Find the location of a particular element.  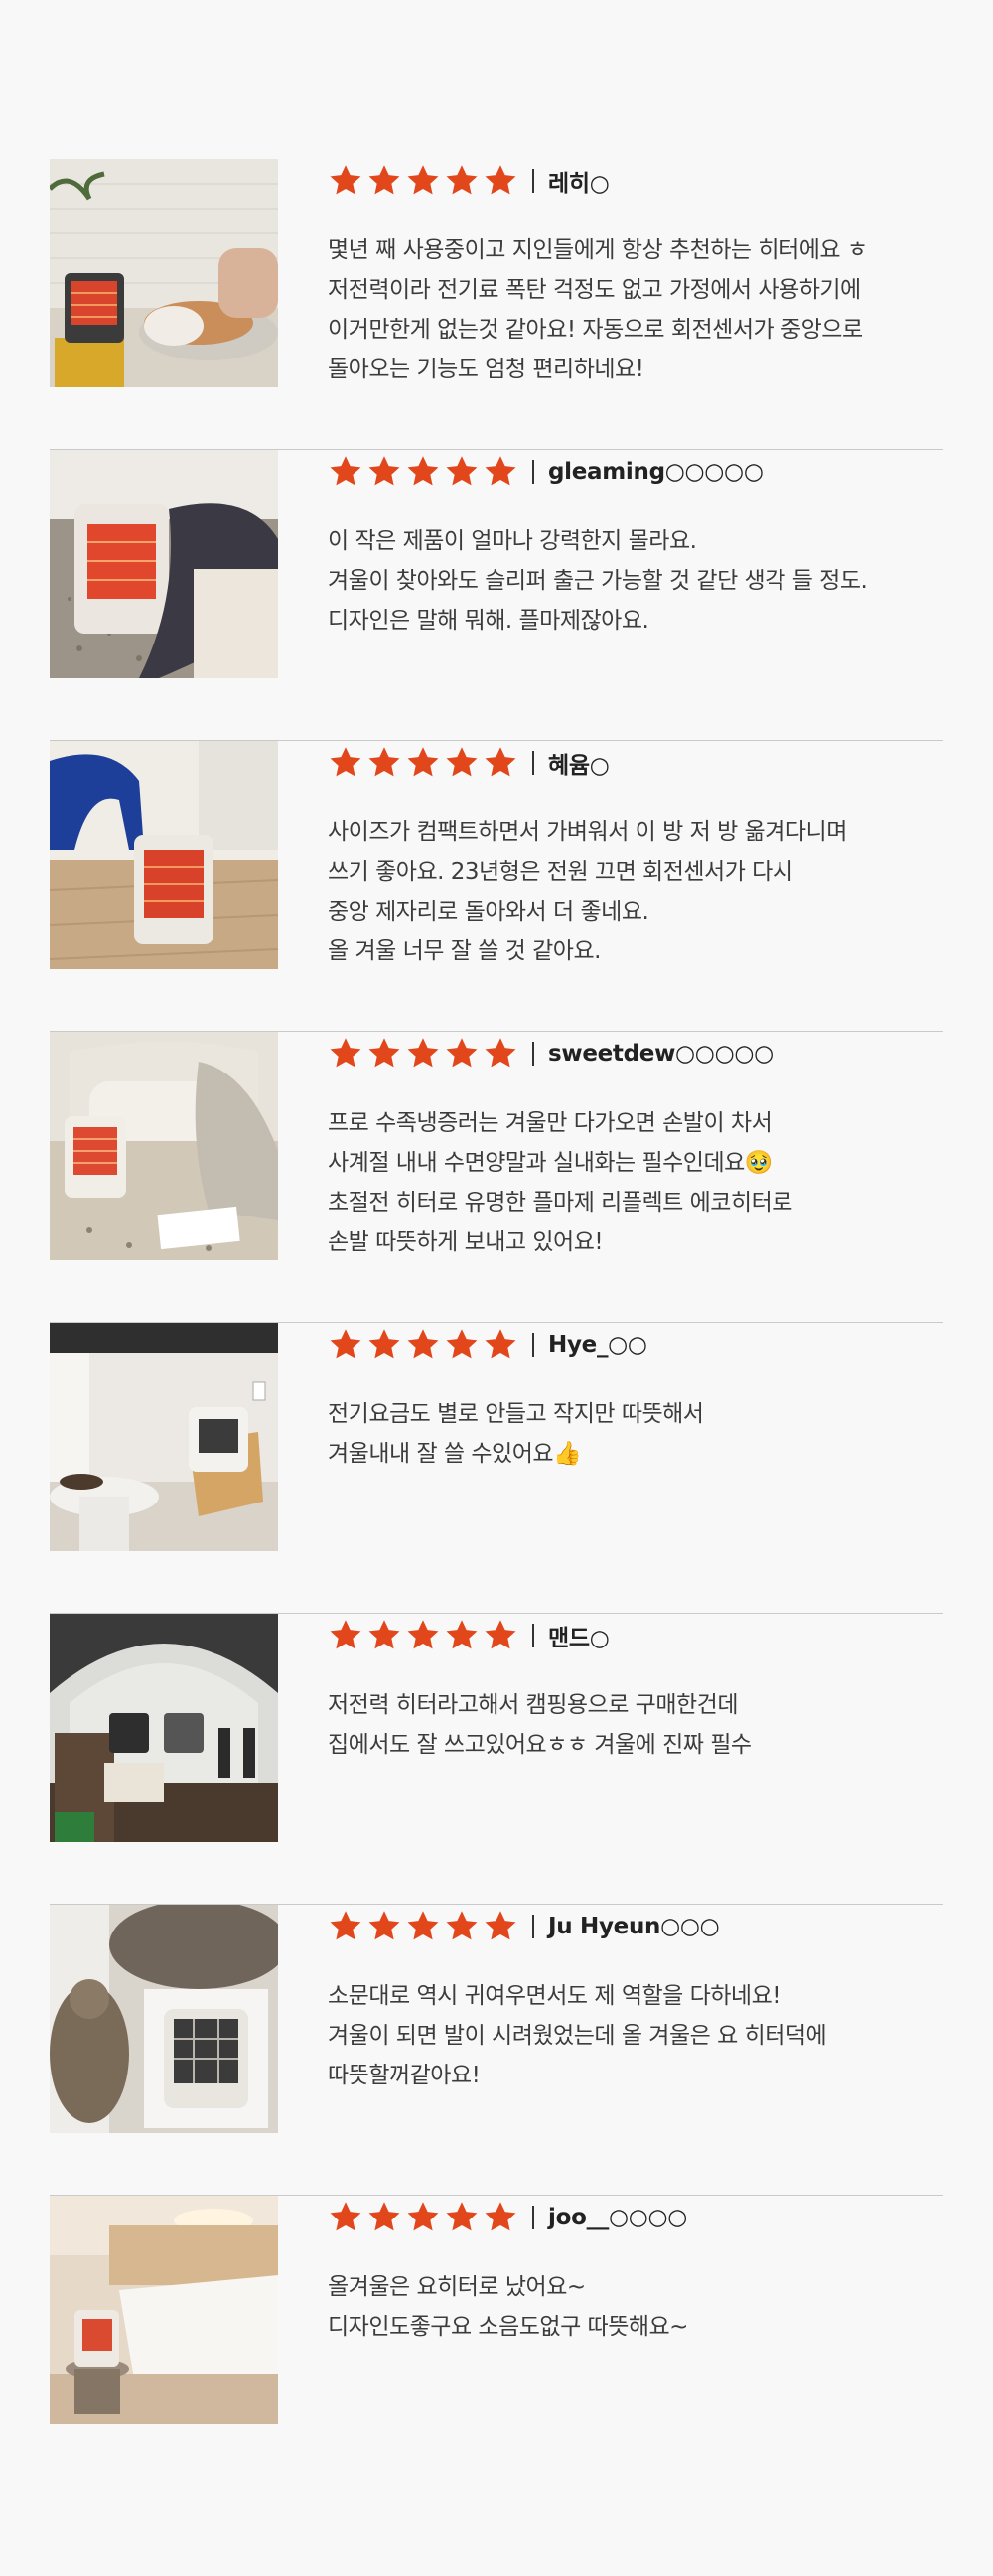

review-text-line: 이 작은 제품이 얼마나 강력한지 몰라요. is located at coordinates (512, 541).